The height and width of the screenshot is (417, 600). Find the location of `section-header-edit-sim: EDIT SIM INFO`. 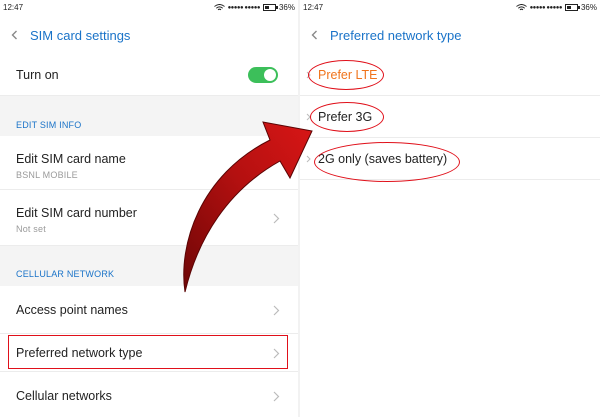

section-header-edit-sim: EDIT SIM INFO is located at coordinates (149, 116).